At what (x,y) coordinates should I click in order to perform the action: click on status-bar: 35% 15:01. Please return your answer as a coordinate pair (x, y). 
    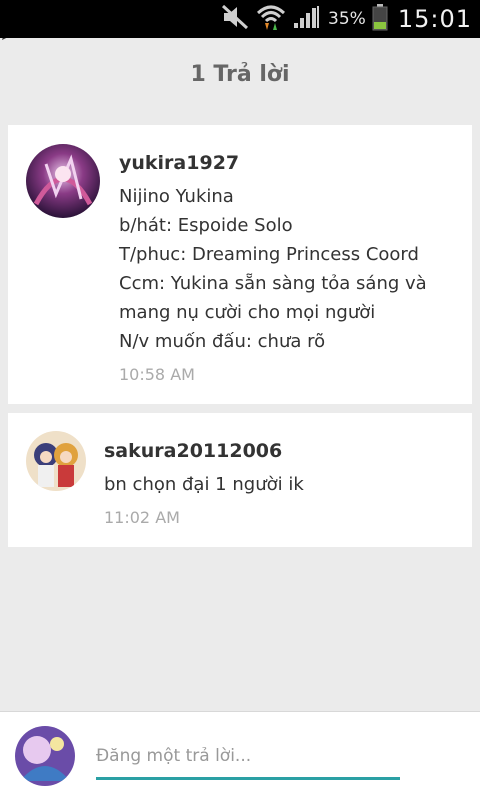
    Looking at the image, I should click on (240, 19).